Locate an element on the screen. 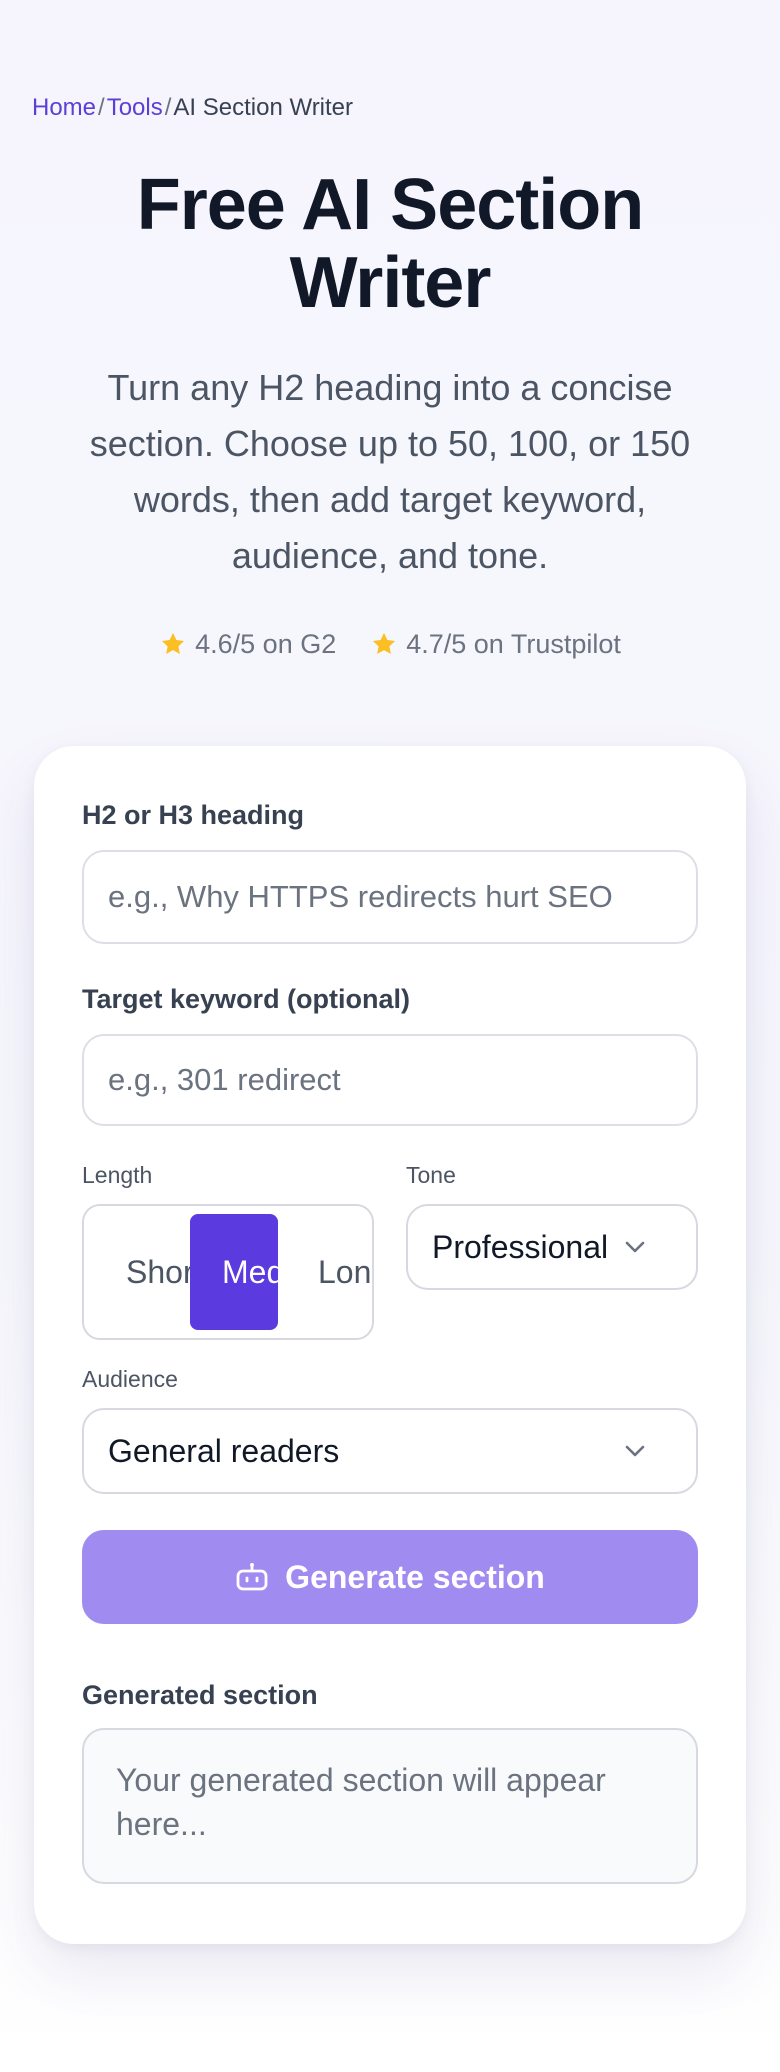 The image size is (780, 2072). rating-g2: 4.6/5 on G2 is located at coordinates (247, 644).